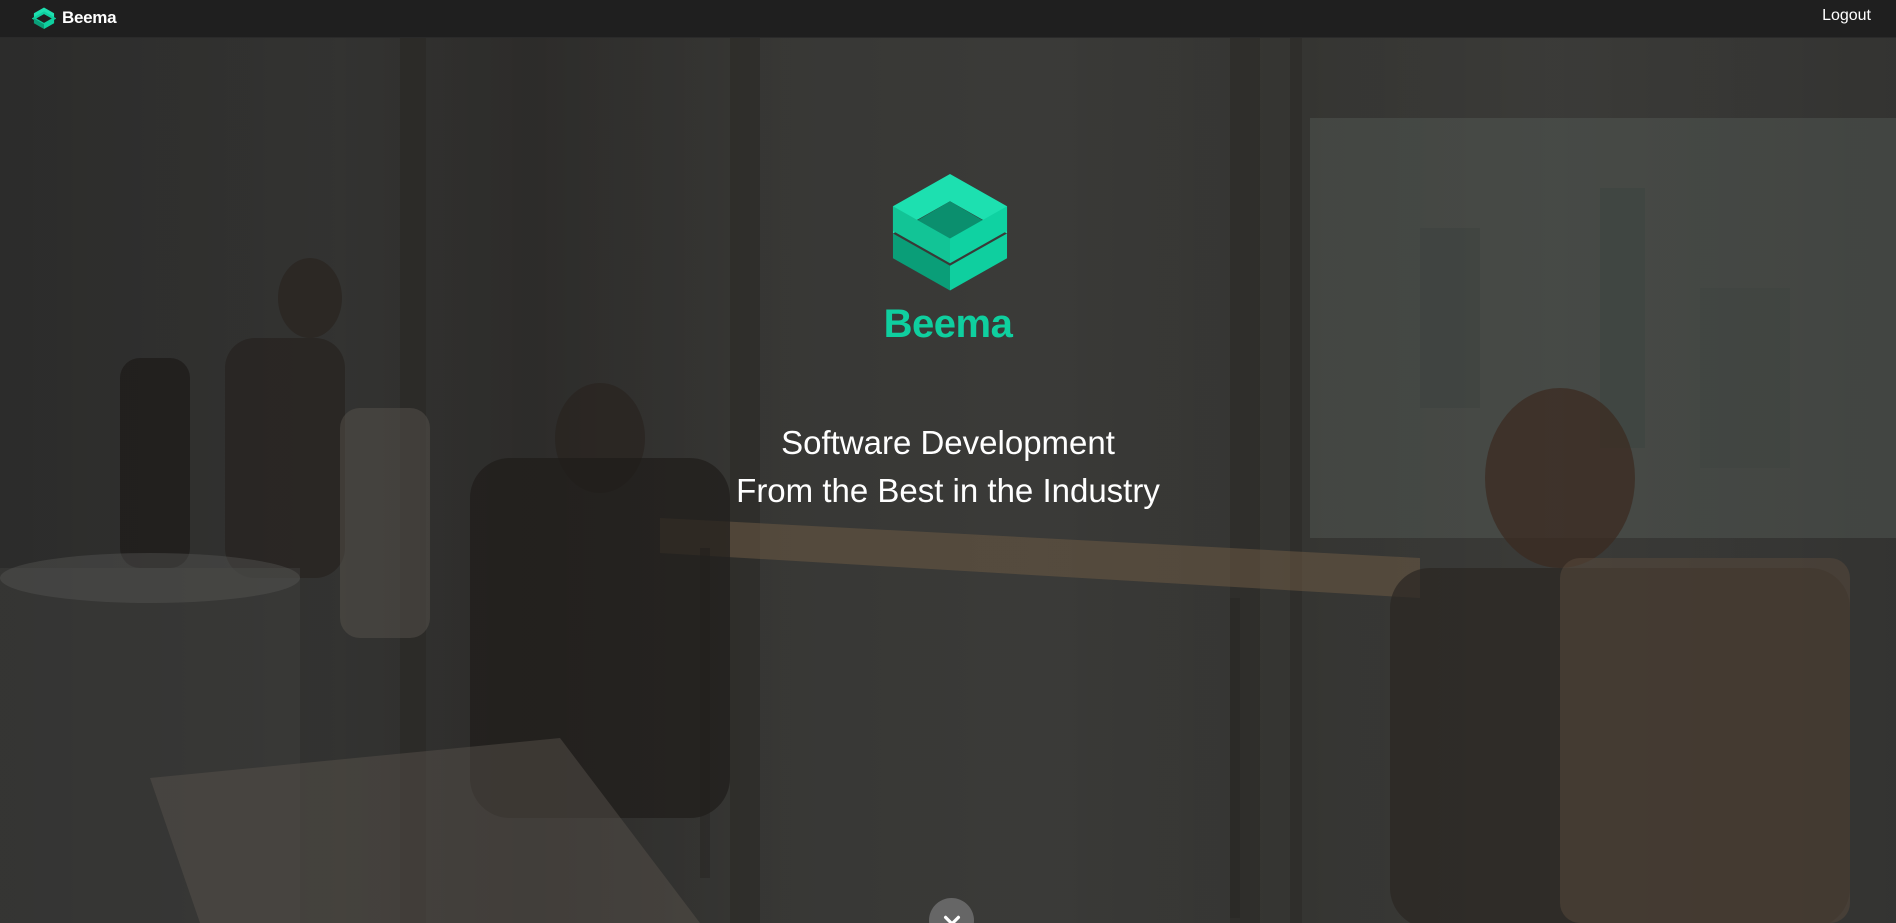 This screenshot has width=1896, height=923. What do you see at coordinates (89, 17) in the screenshot?
I see `brand-name: Beema` at bounding box center [89, 17].